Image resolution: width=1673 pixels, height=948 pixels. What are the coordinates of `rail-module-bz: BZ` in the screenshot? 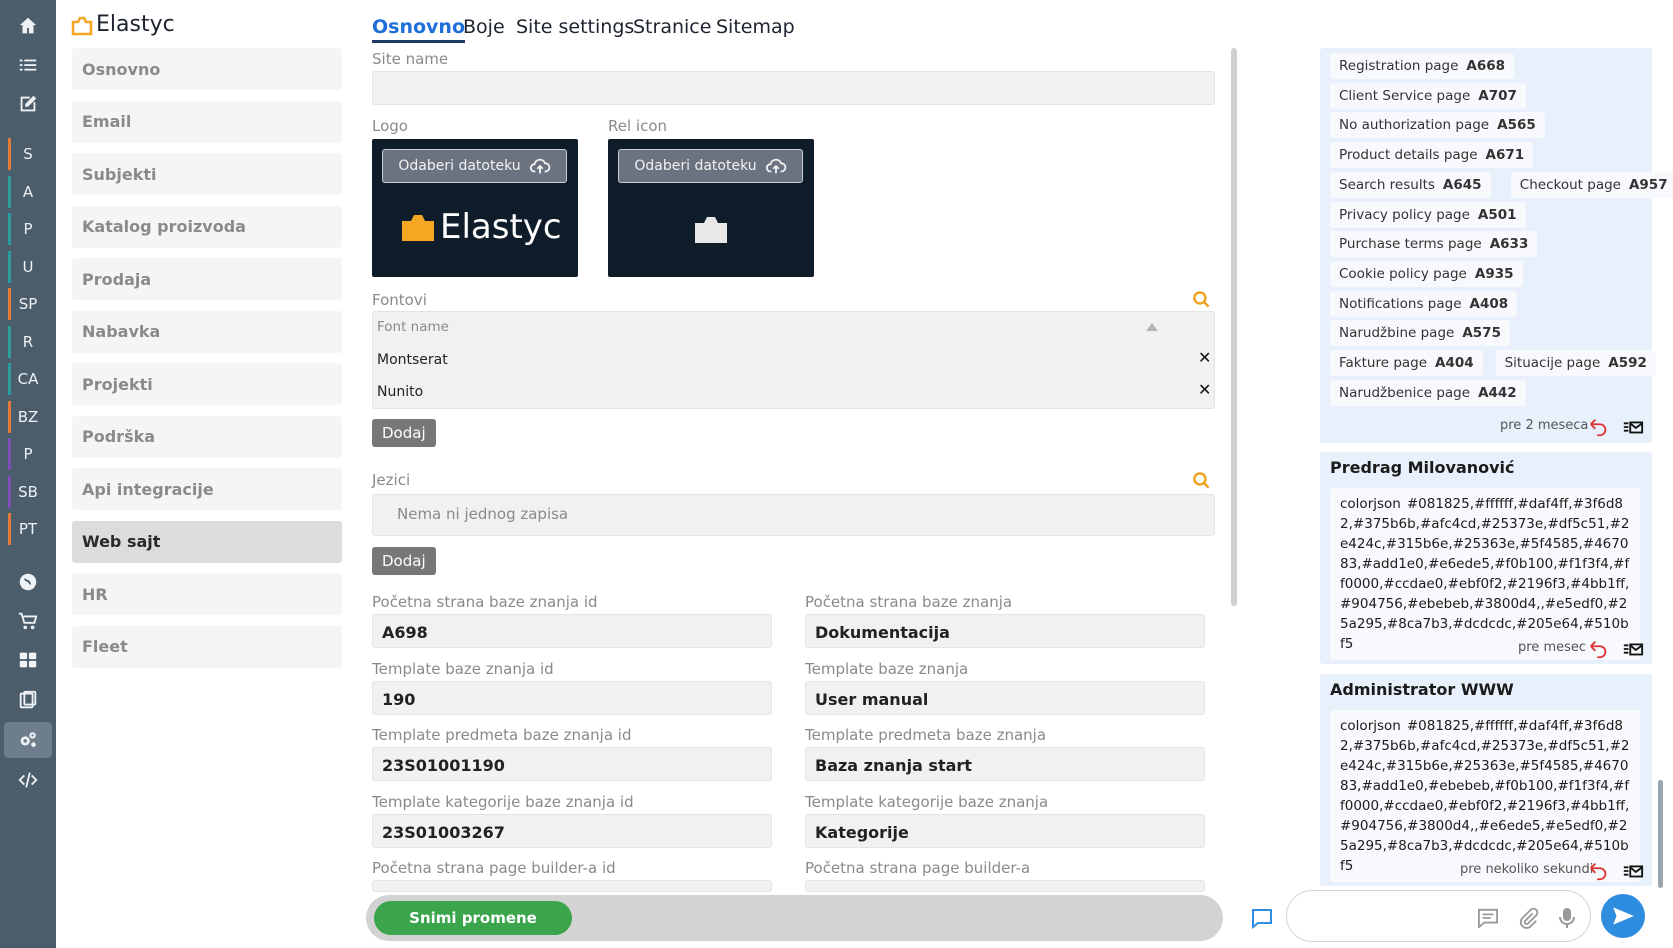 It's located at (28, 417).